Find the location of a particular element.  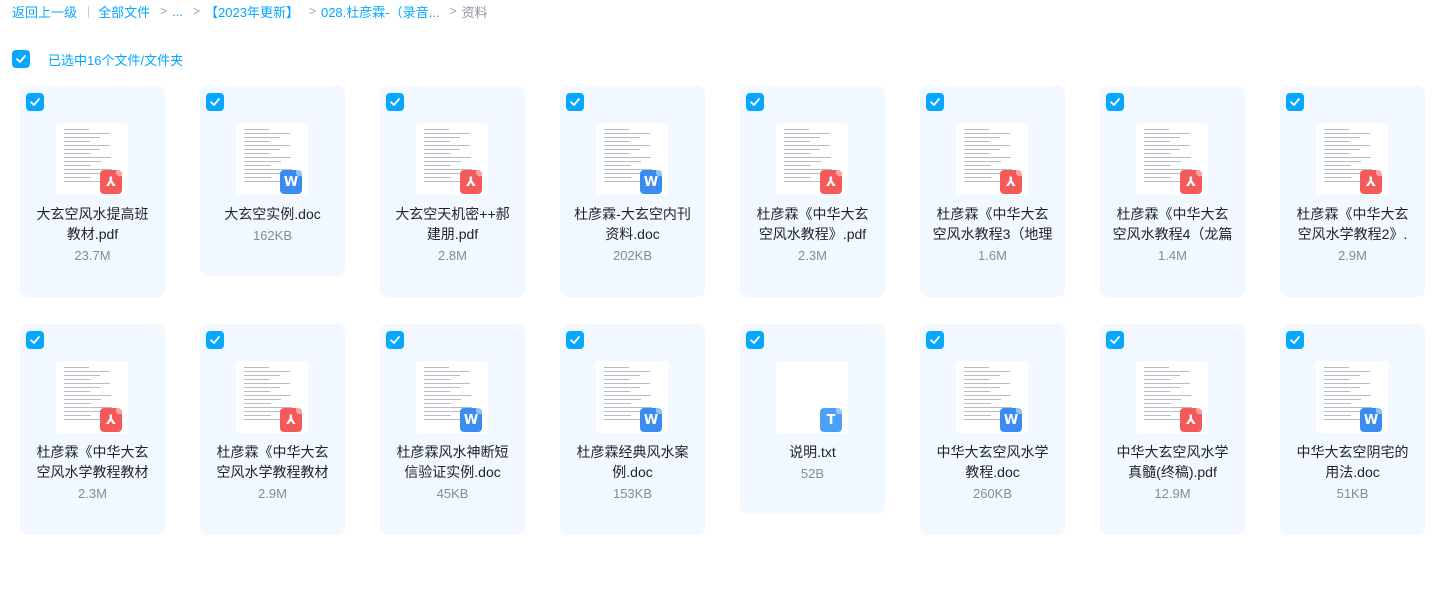

file-name: 杜彦霖《中华大玄空风水教程》.pdf is located at coordinates (812, 224).